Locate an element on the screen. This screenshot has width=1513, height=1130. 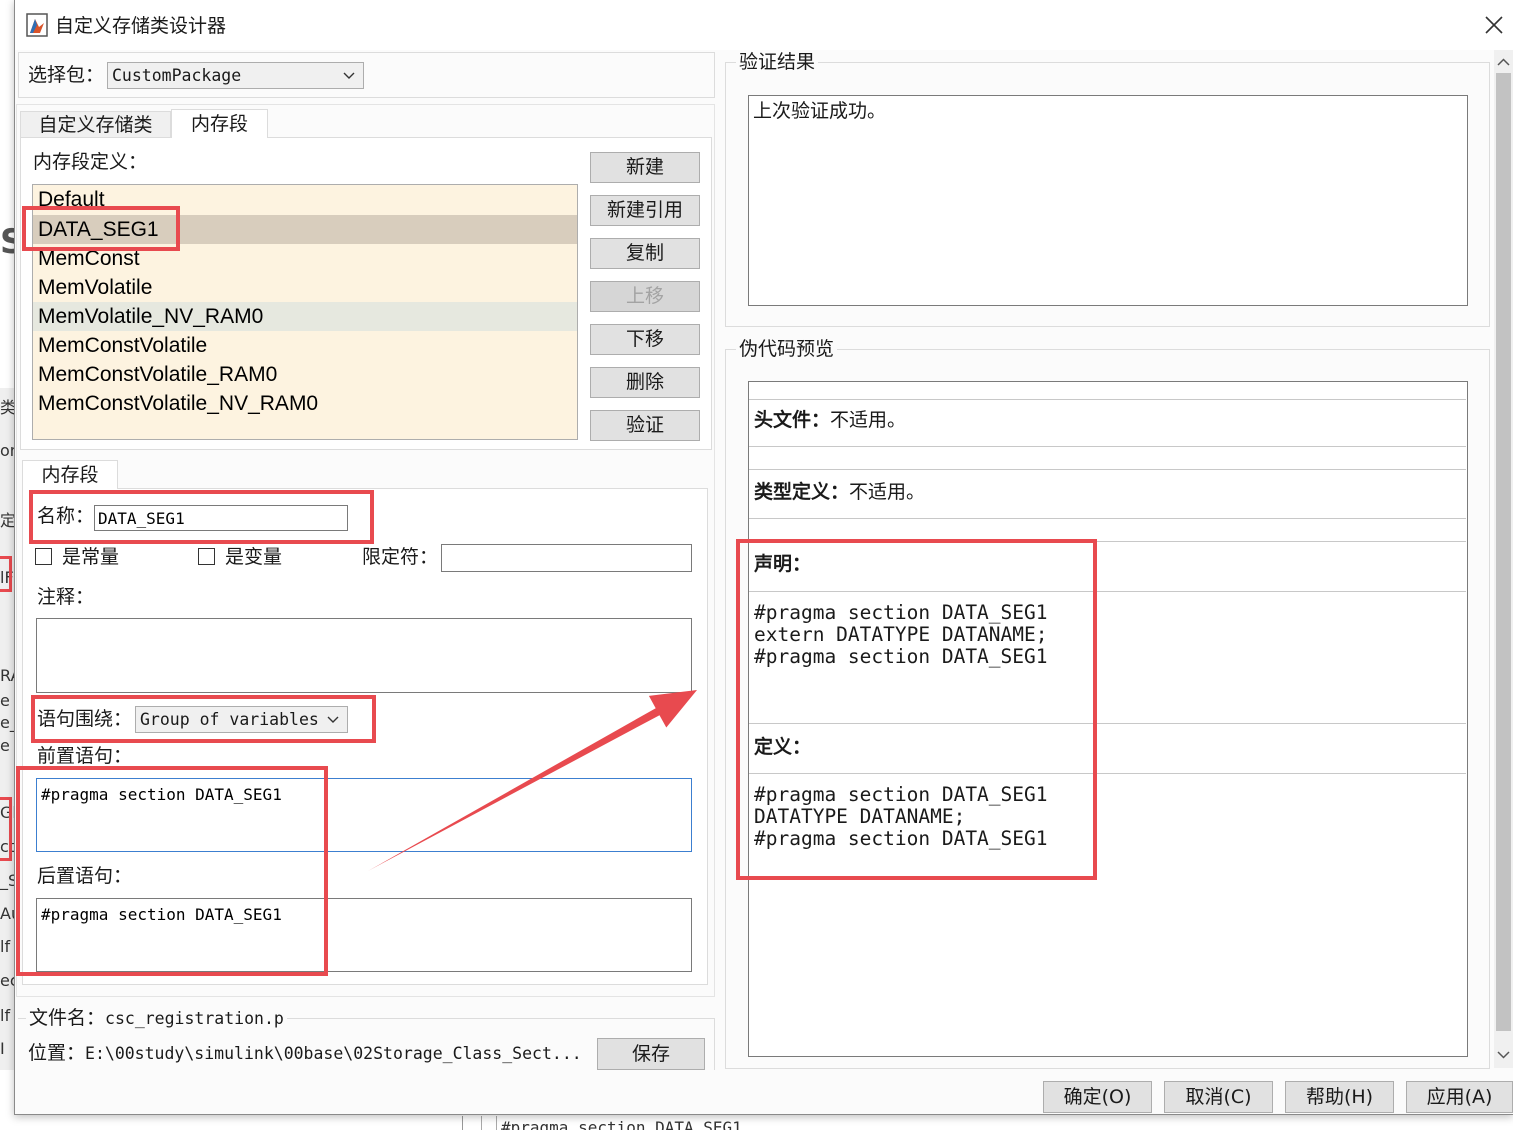
background-fragment: e is located at coordinates (5, 745).